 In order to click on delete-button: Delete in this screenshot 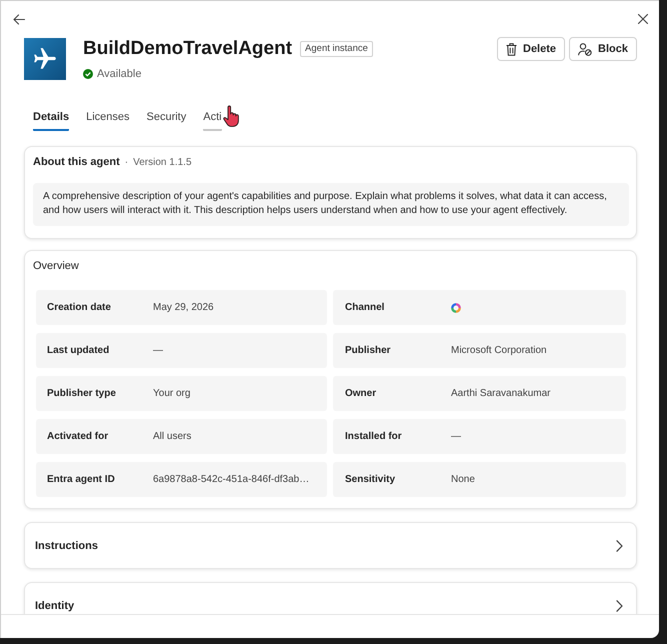, I will do `click(531, 49)`.